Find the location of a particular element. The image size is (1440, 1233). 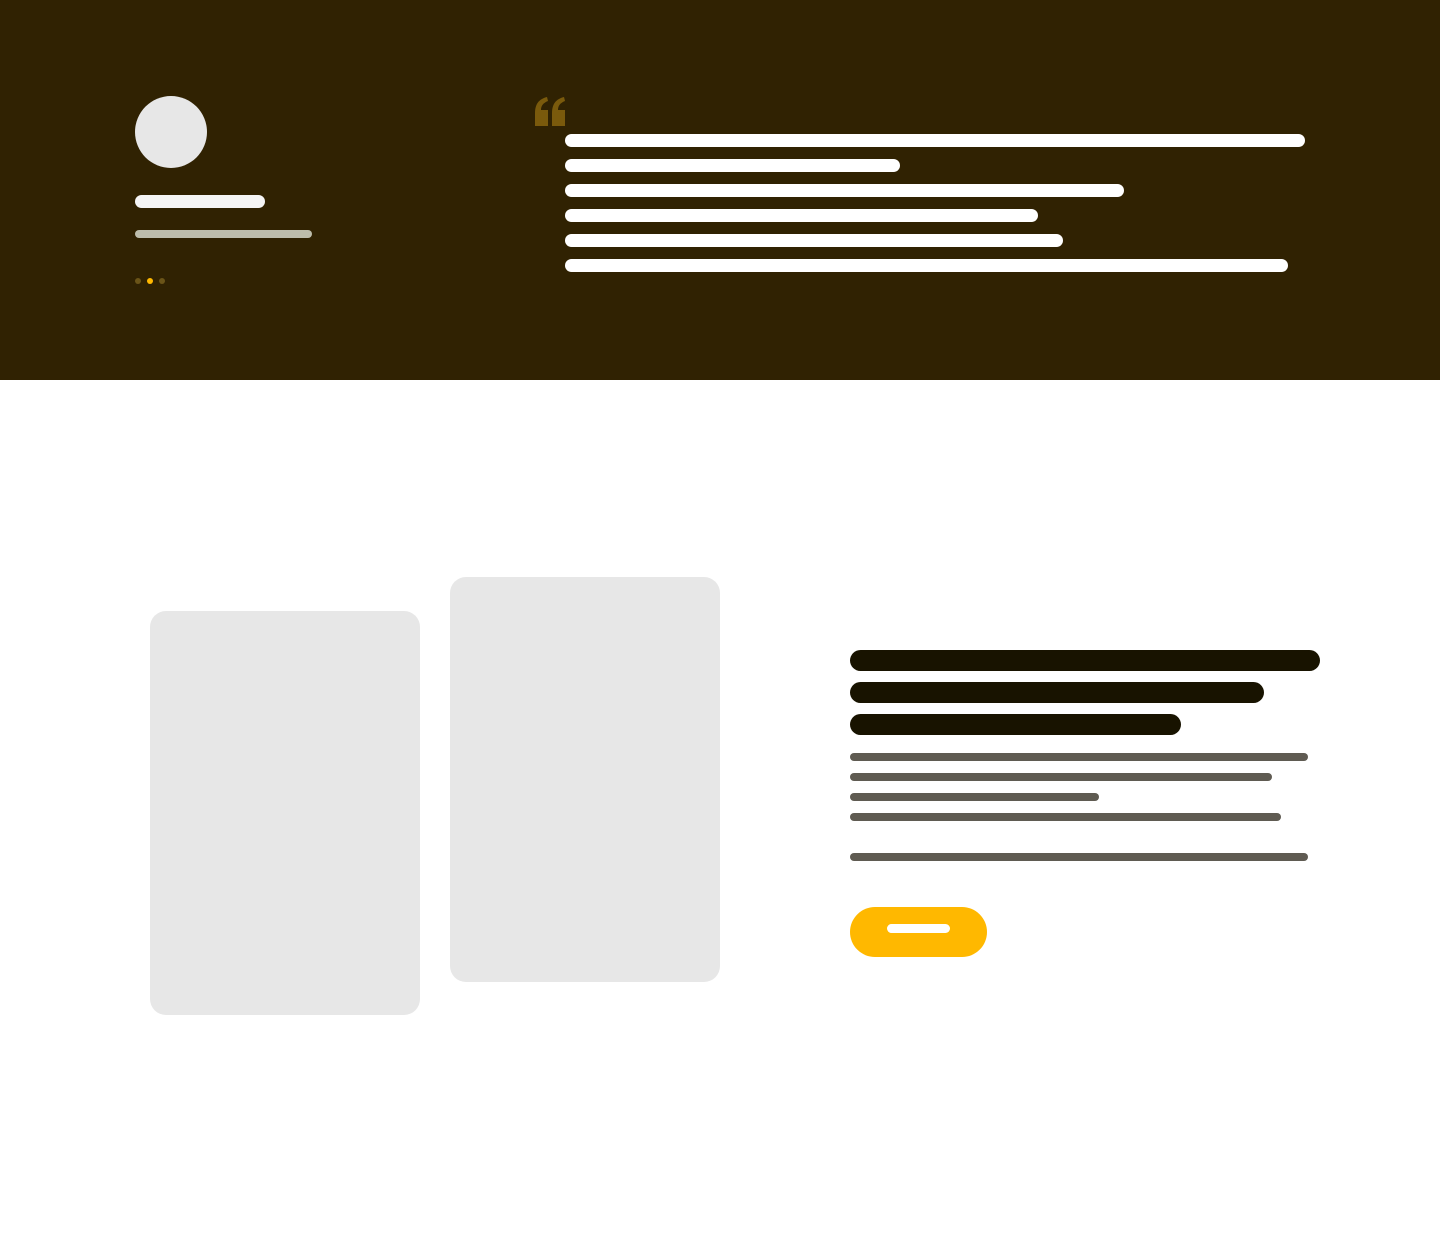

avatar is located at coordinates (171, 132).